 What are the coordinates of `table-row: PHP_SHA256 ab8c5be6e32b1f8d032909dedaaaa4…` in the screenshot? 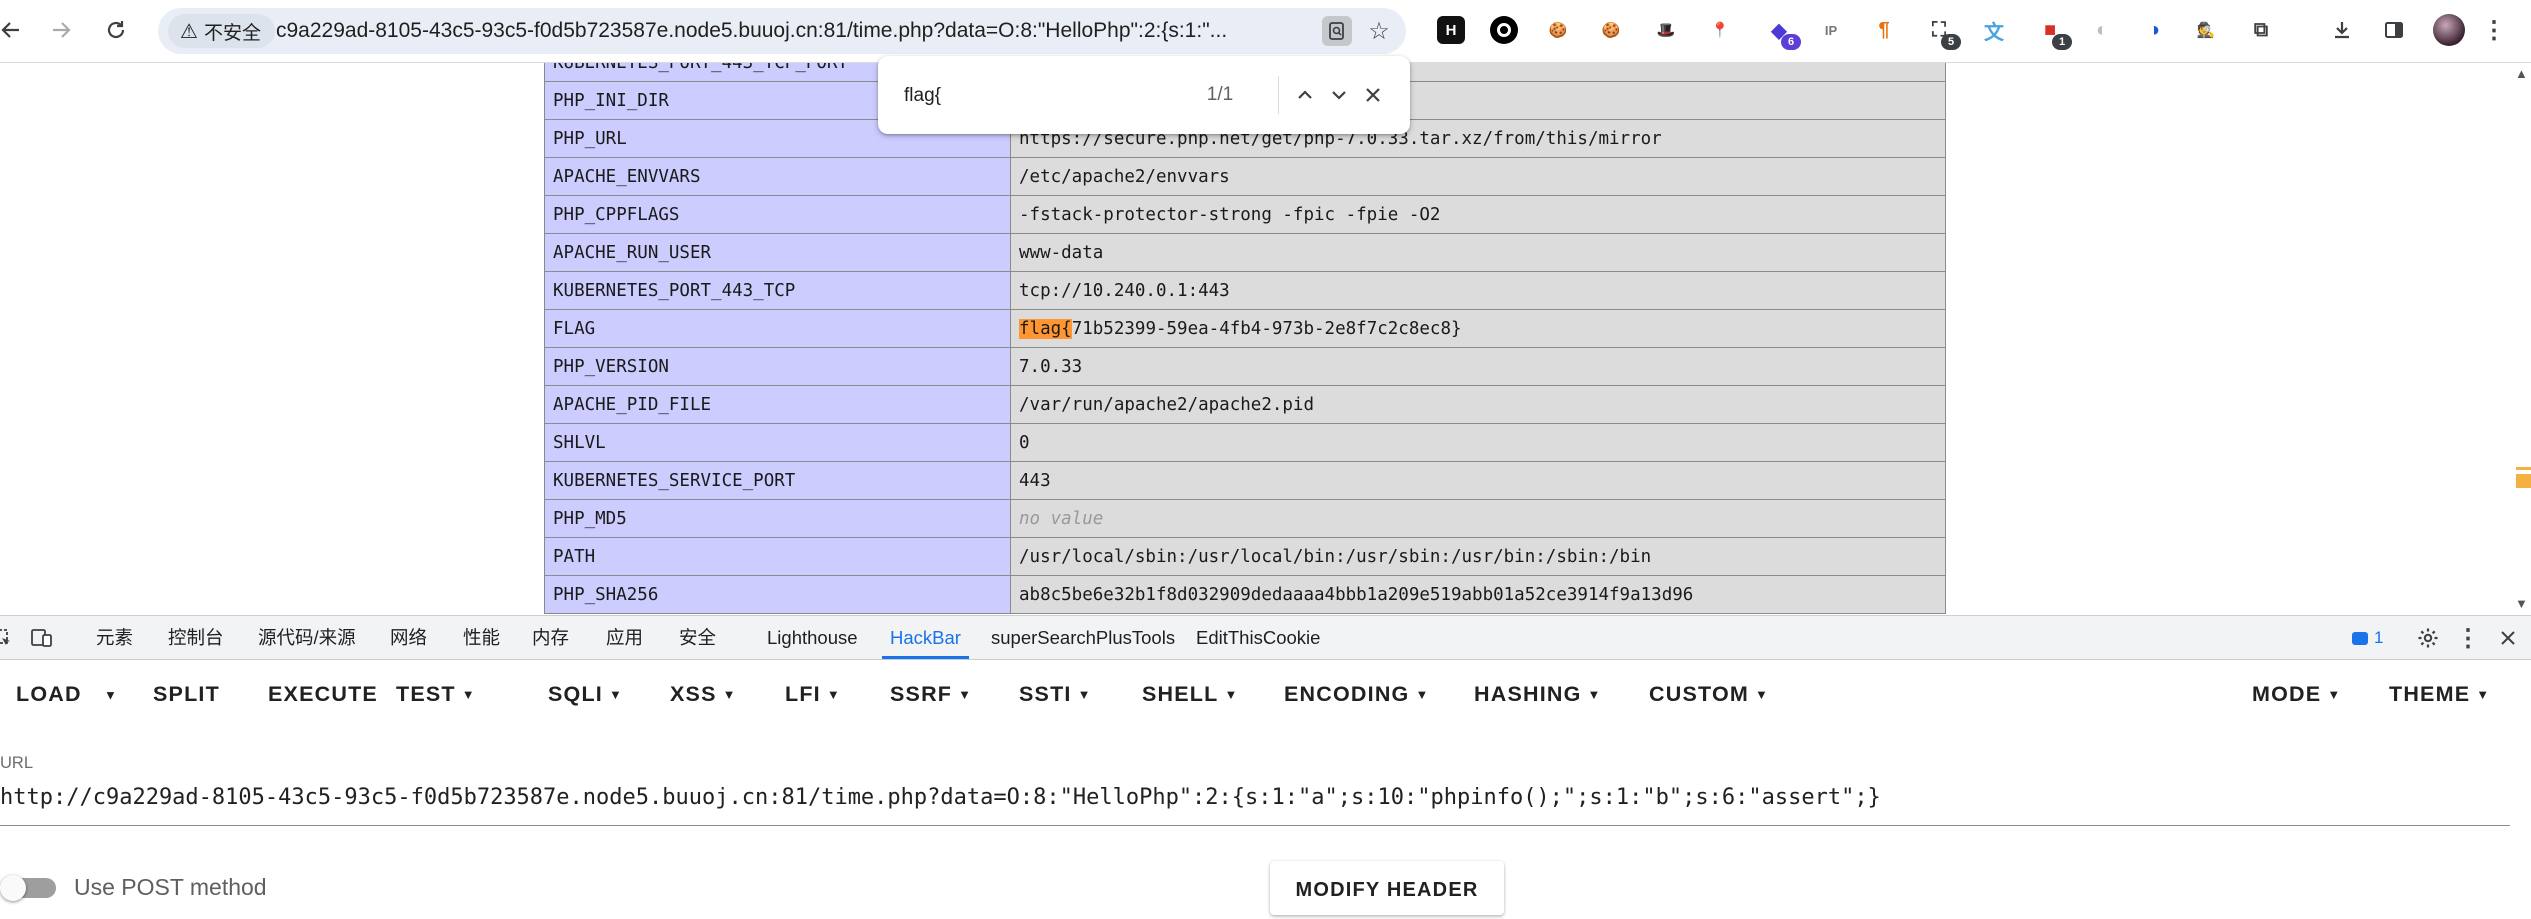 It's located at (1245, 594).